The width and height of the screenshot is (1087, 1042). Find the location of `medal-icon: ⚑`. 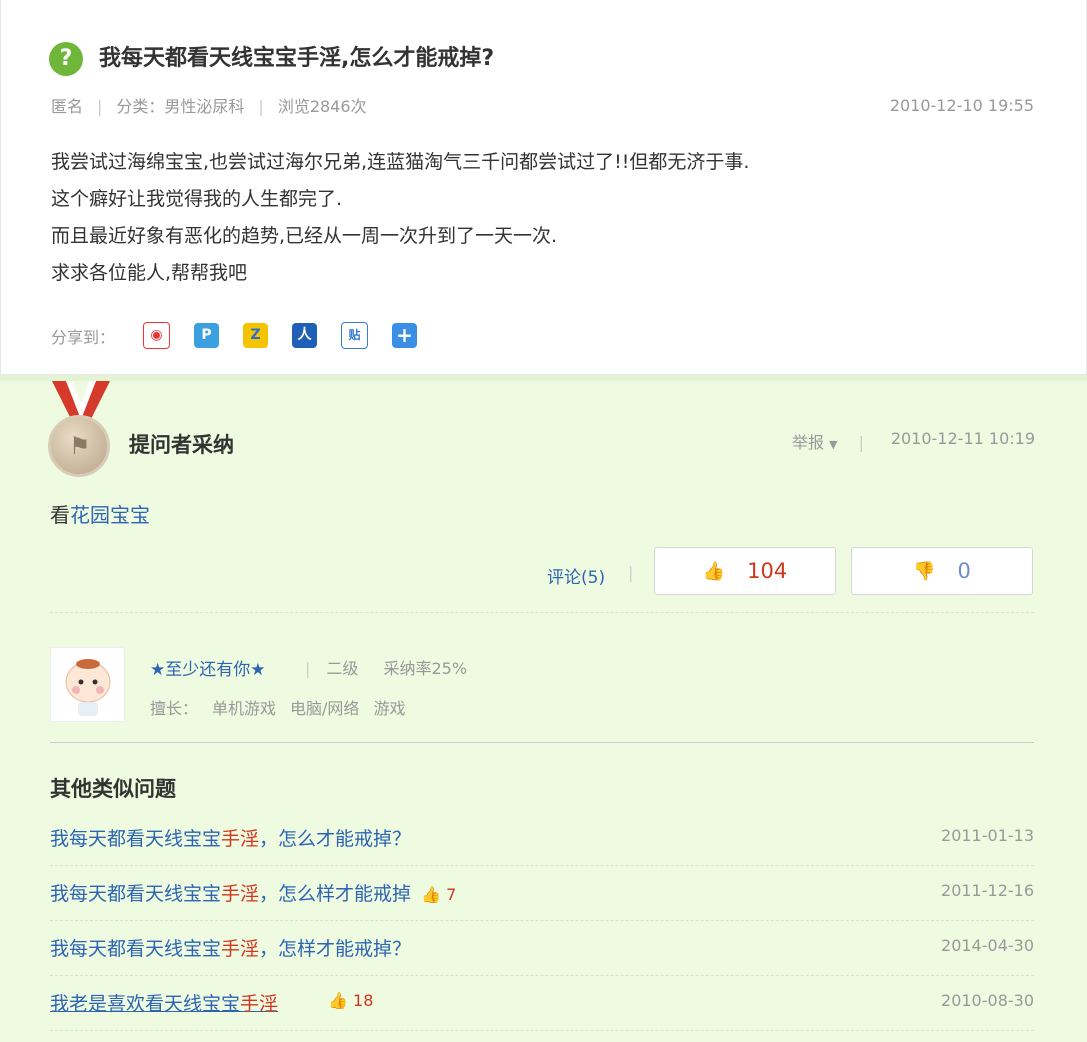

medal-icon: ⚑ is located at coordinates (79, 446).